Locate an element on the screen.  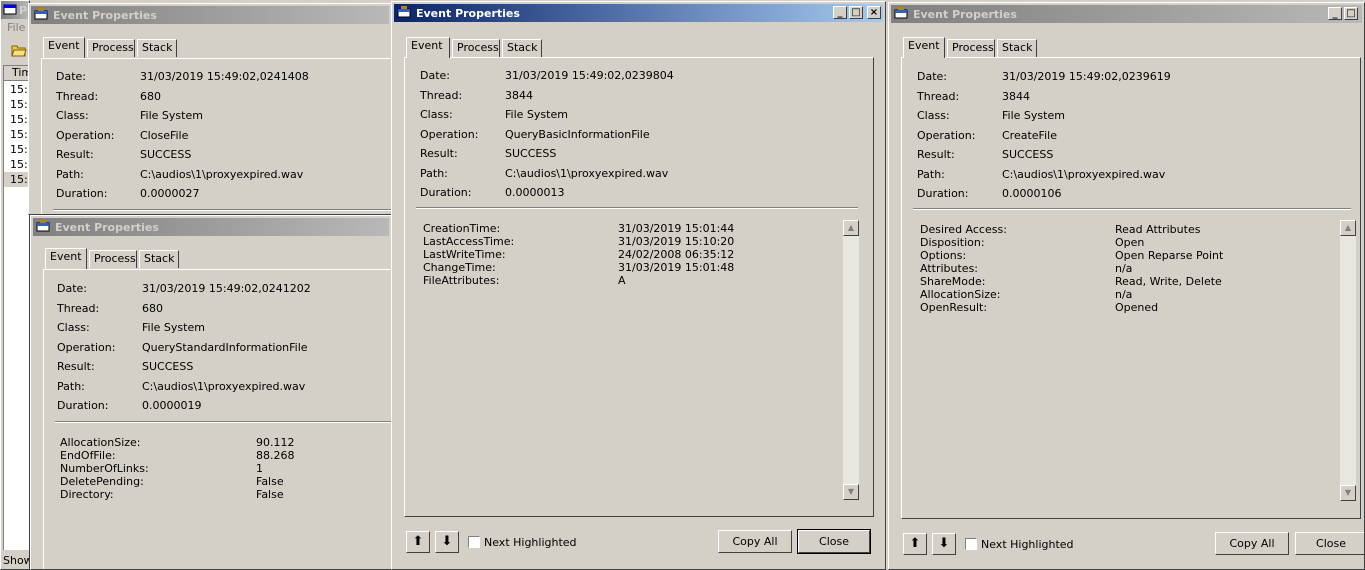
detail-value: 88.268 is located at coordinates (275, 455).